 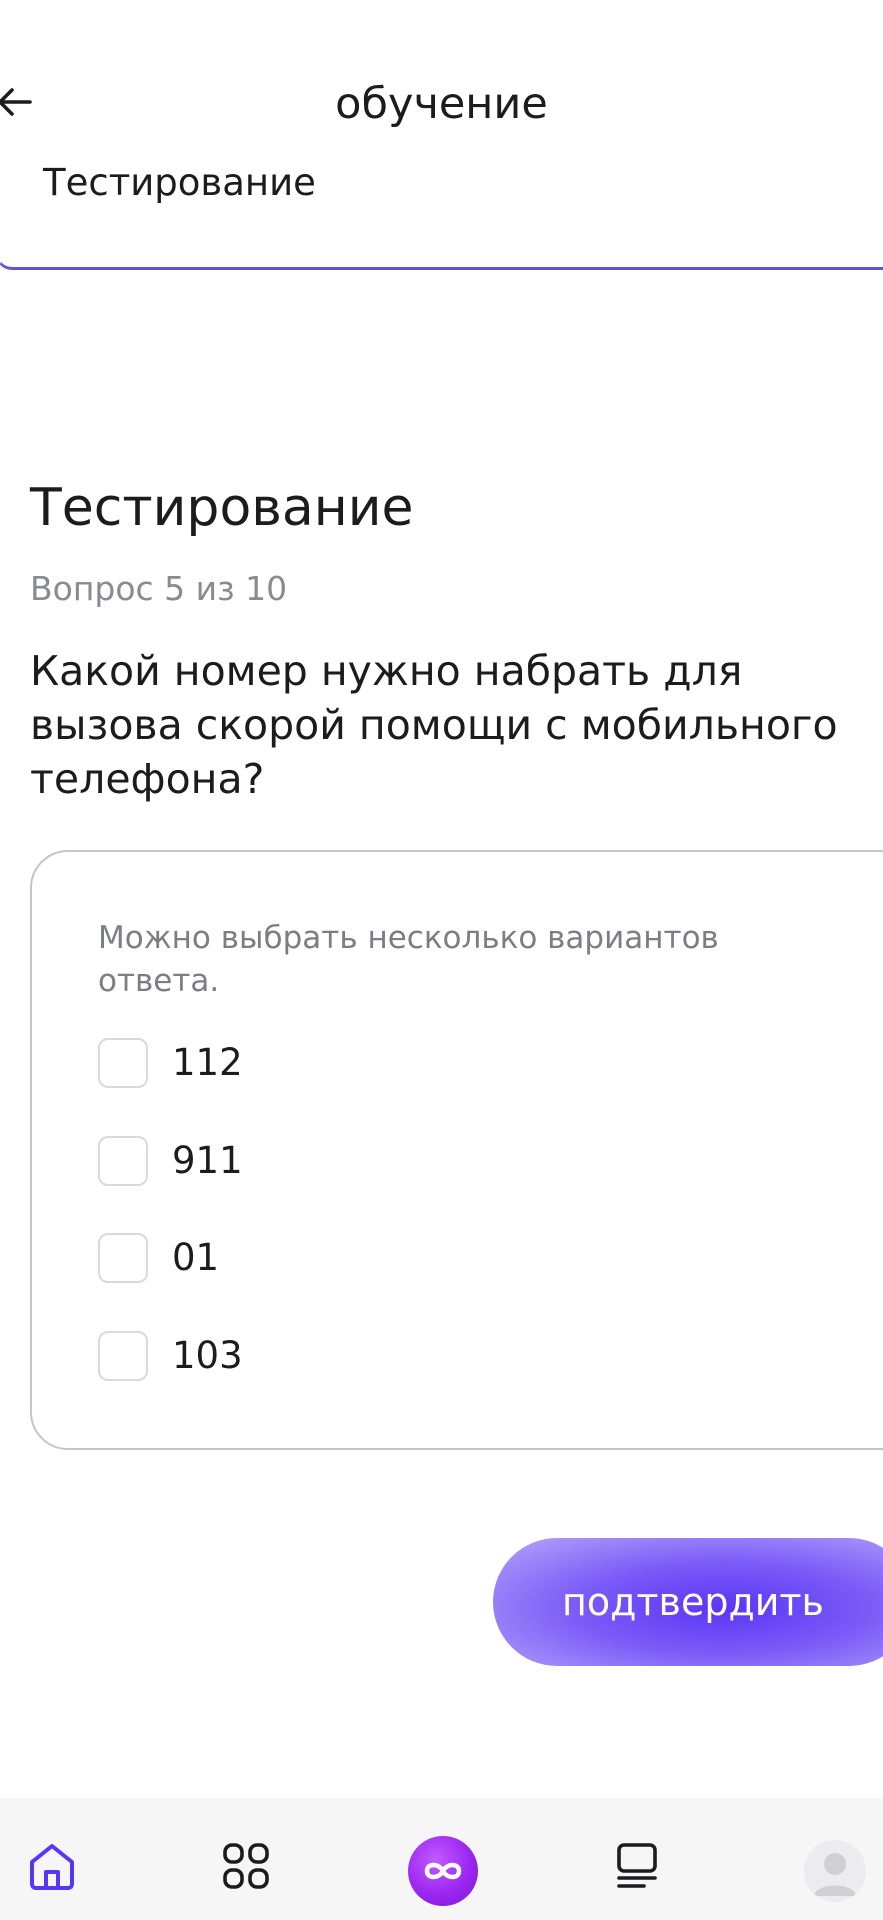 I want to click on grid-icon, so click(x=246, y=1866).